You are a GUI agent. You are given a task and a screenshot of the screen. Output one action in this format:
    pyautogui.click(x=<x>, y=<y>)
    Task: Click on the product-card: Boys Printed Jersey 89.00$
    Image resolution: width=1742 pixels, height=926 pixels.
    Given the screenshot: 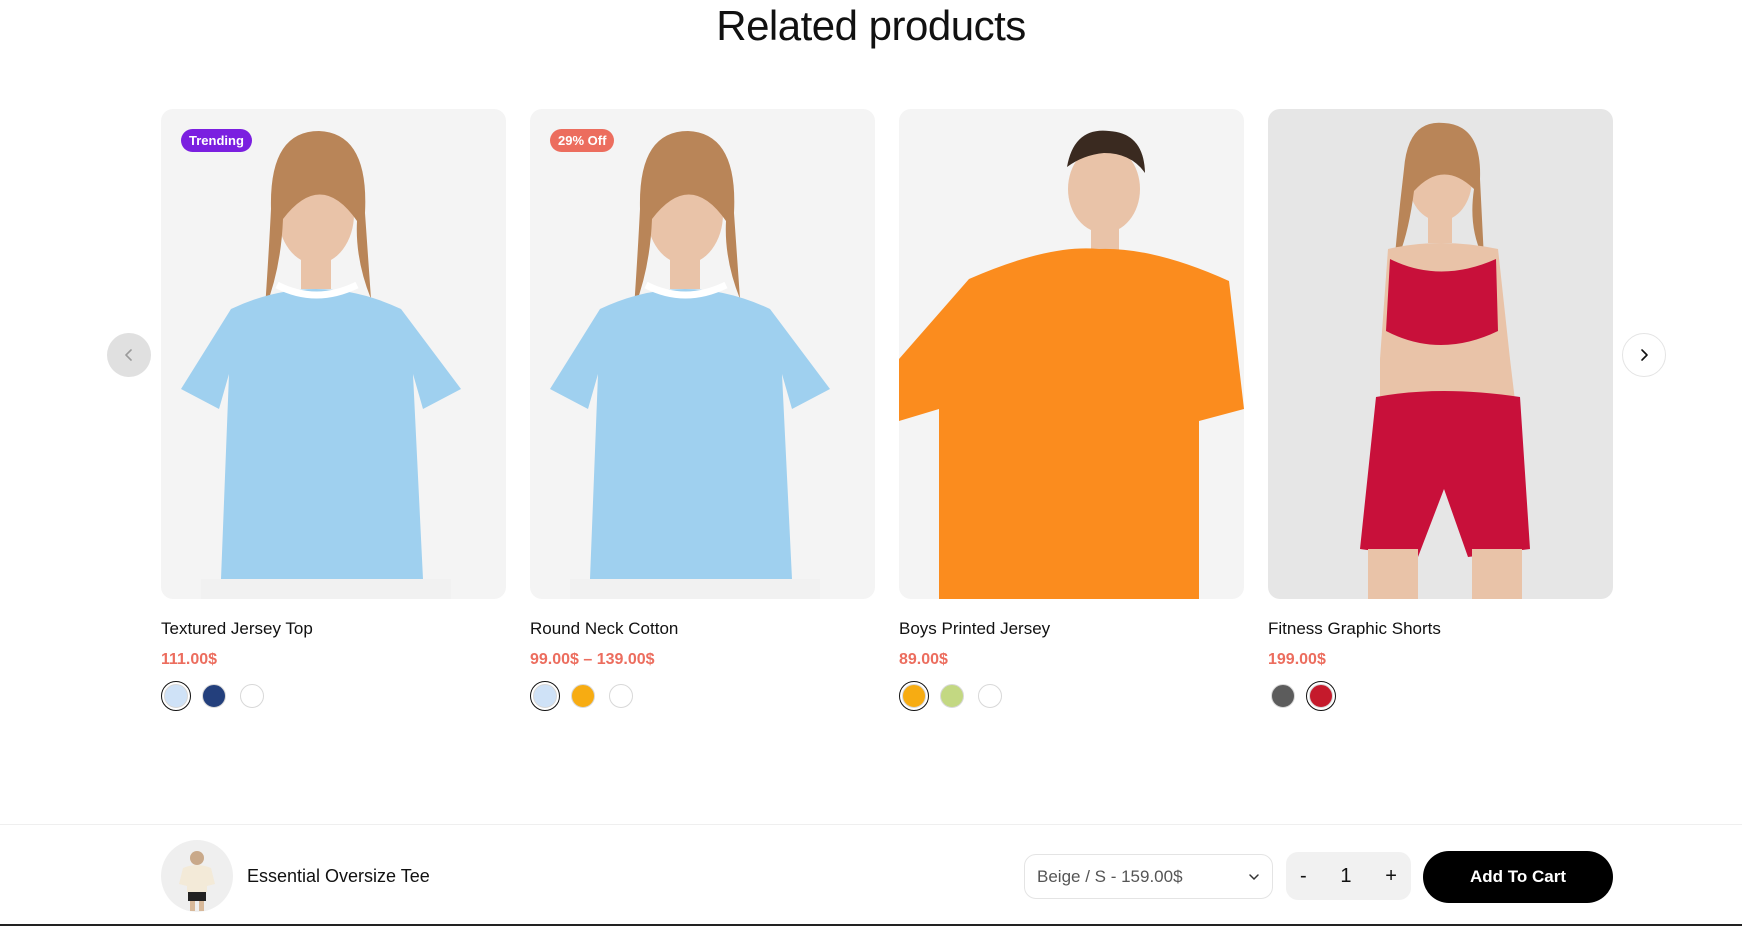 What is the action you would take?
    pyautogui.click(x=1071, y=410)
    